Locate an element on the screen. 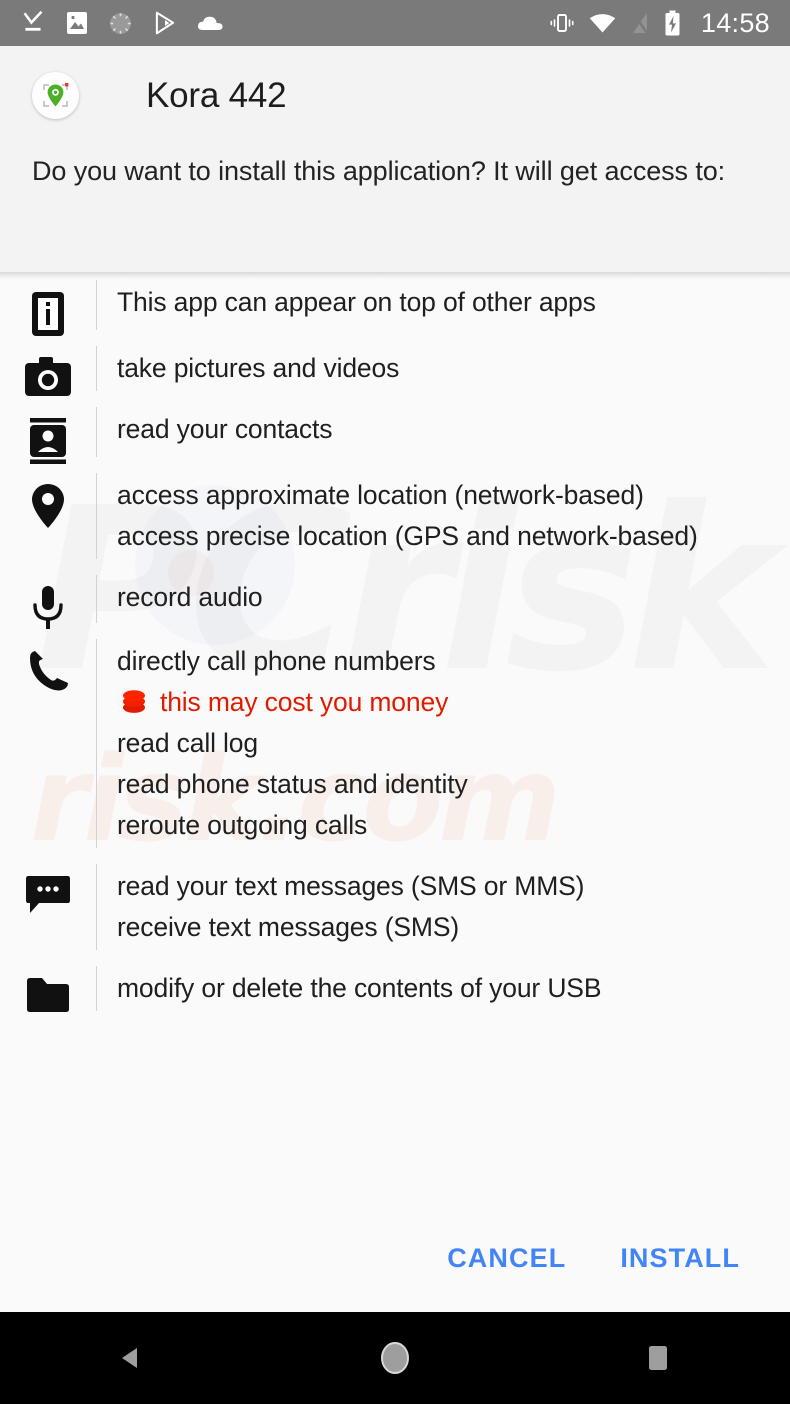  image-icon is located at coordinates (77, 23).